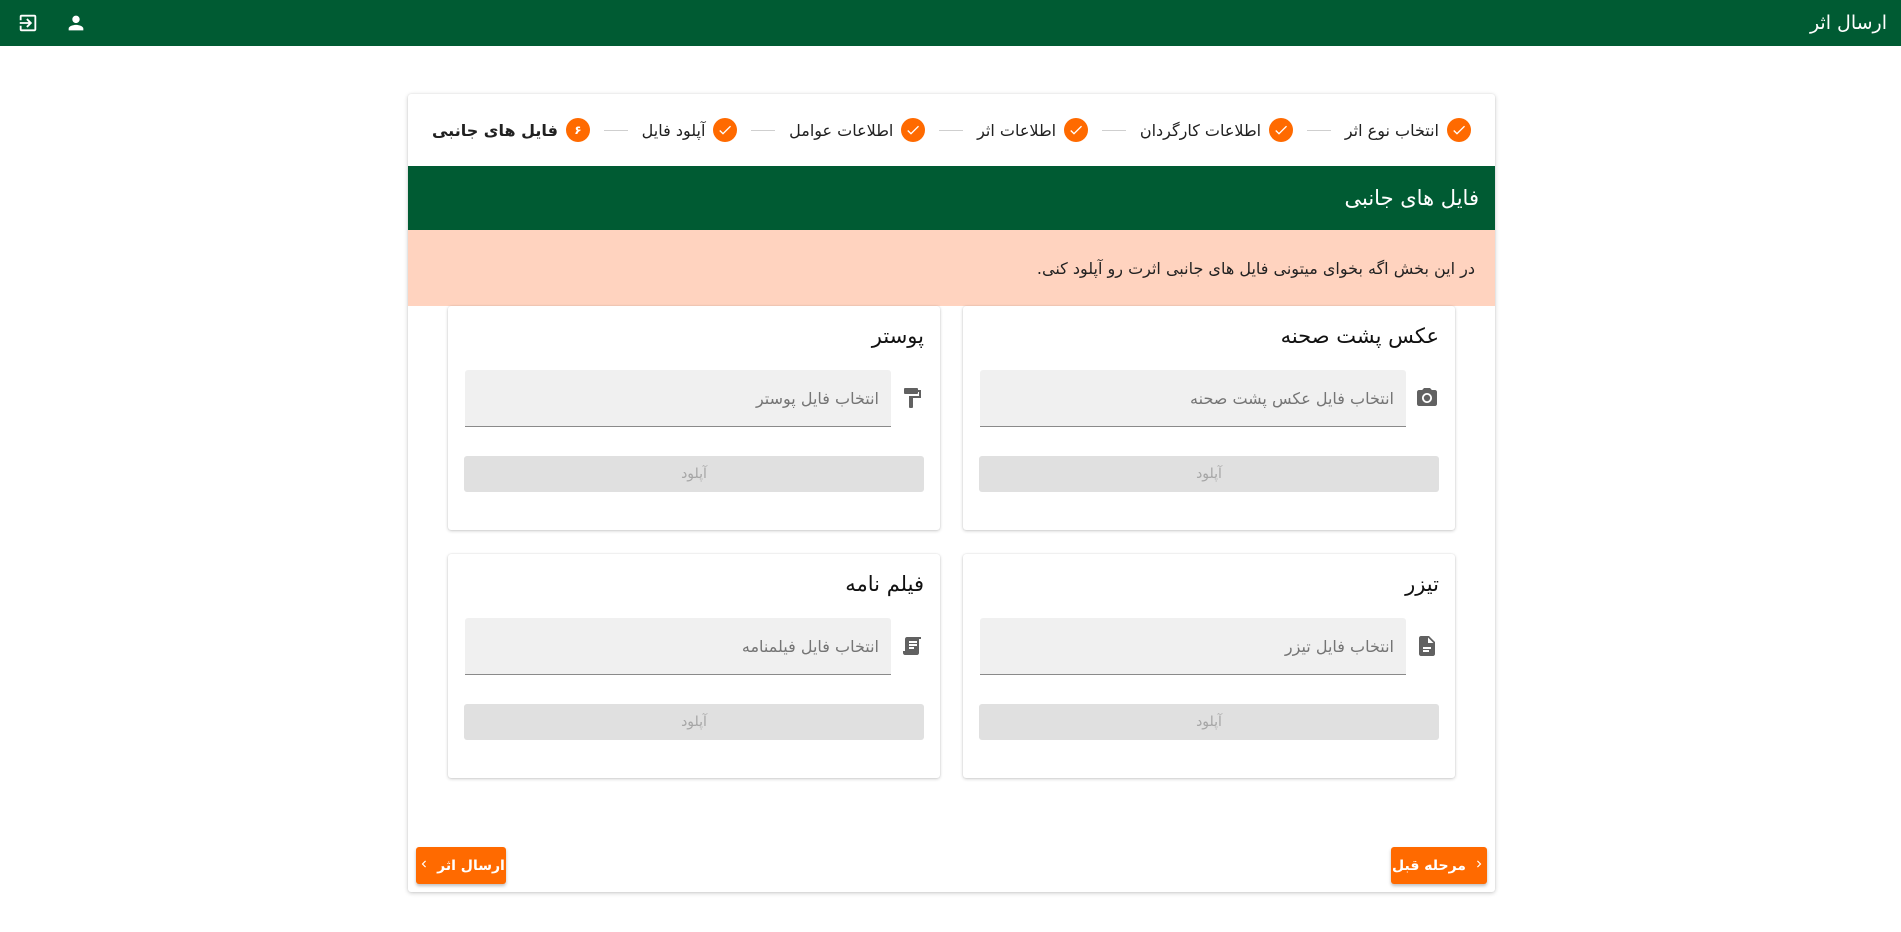 The image size is (1901, 932). What do you see at coordinates (1391, 130) in the screenshot?
I see `step-label: انتخاب نوع اثر` at bounding box center [1391, 130].